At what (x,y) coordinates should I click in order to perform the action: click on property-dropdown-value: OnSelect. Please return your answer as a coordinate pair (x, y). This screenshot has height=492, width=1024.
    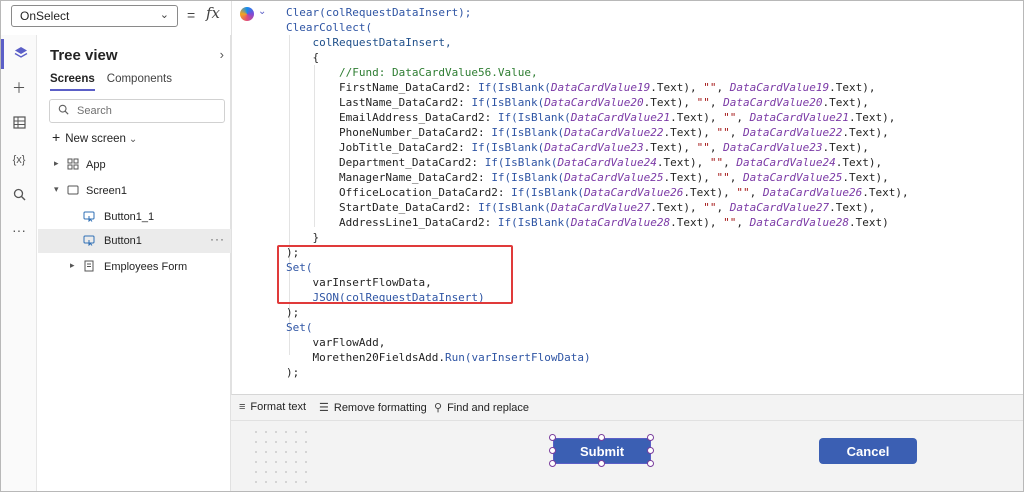
    Looking at the image, I should click on (45, 16).